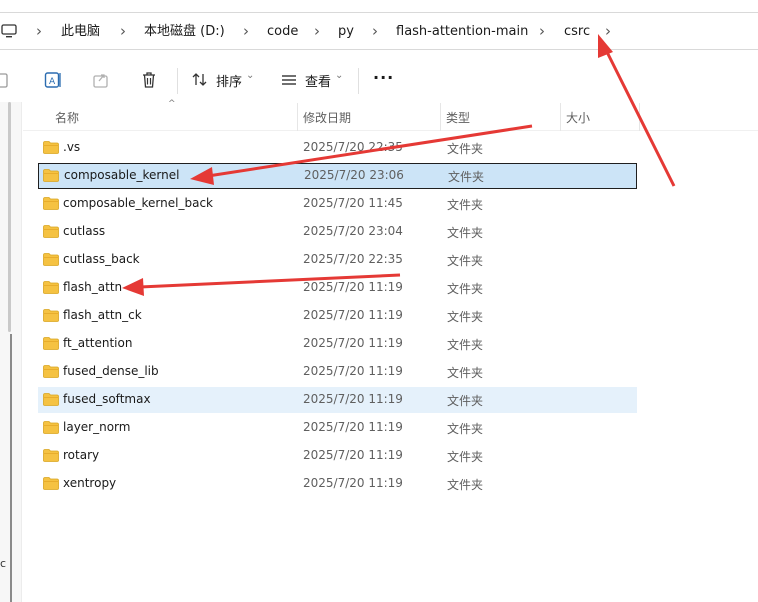 This screenshot has height=602, width=758. I want to click on navigation-pane: c, so click(11, 352).